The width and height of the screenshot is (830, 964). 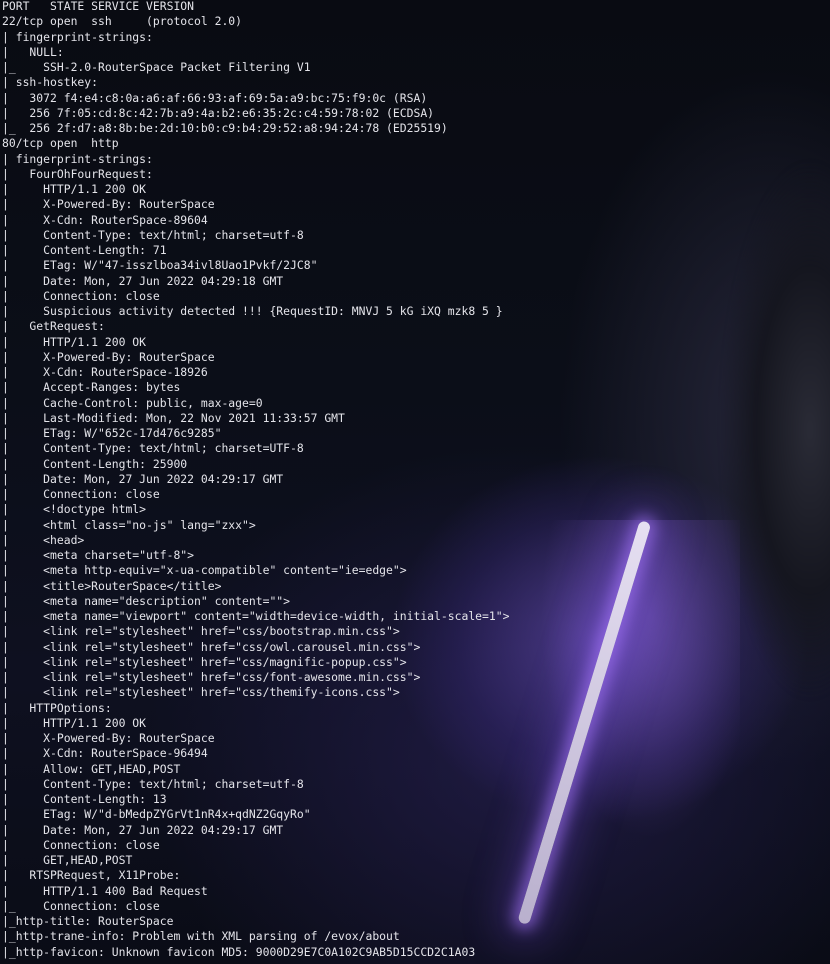 I want to click on terminal-line: | GET,HEAD,POST, so click(x=67, y=860).